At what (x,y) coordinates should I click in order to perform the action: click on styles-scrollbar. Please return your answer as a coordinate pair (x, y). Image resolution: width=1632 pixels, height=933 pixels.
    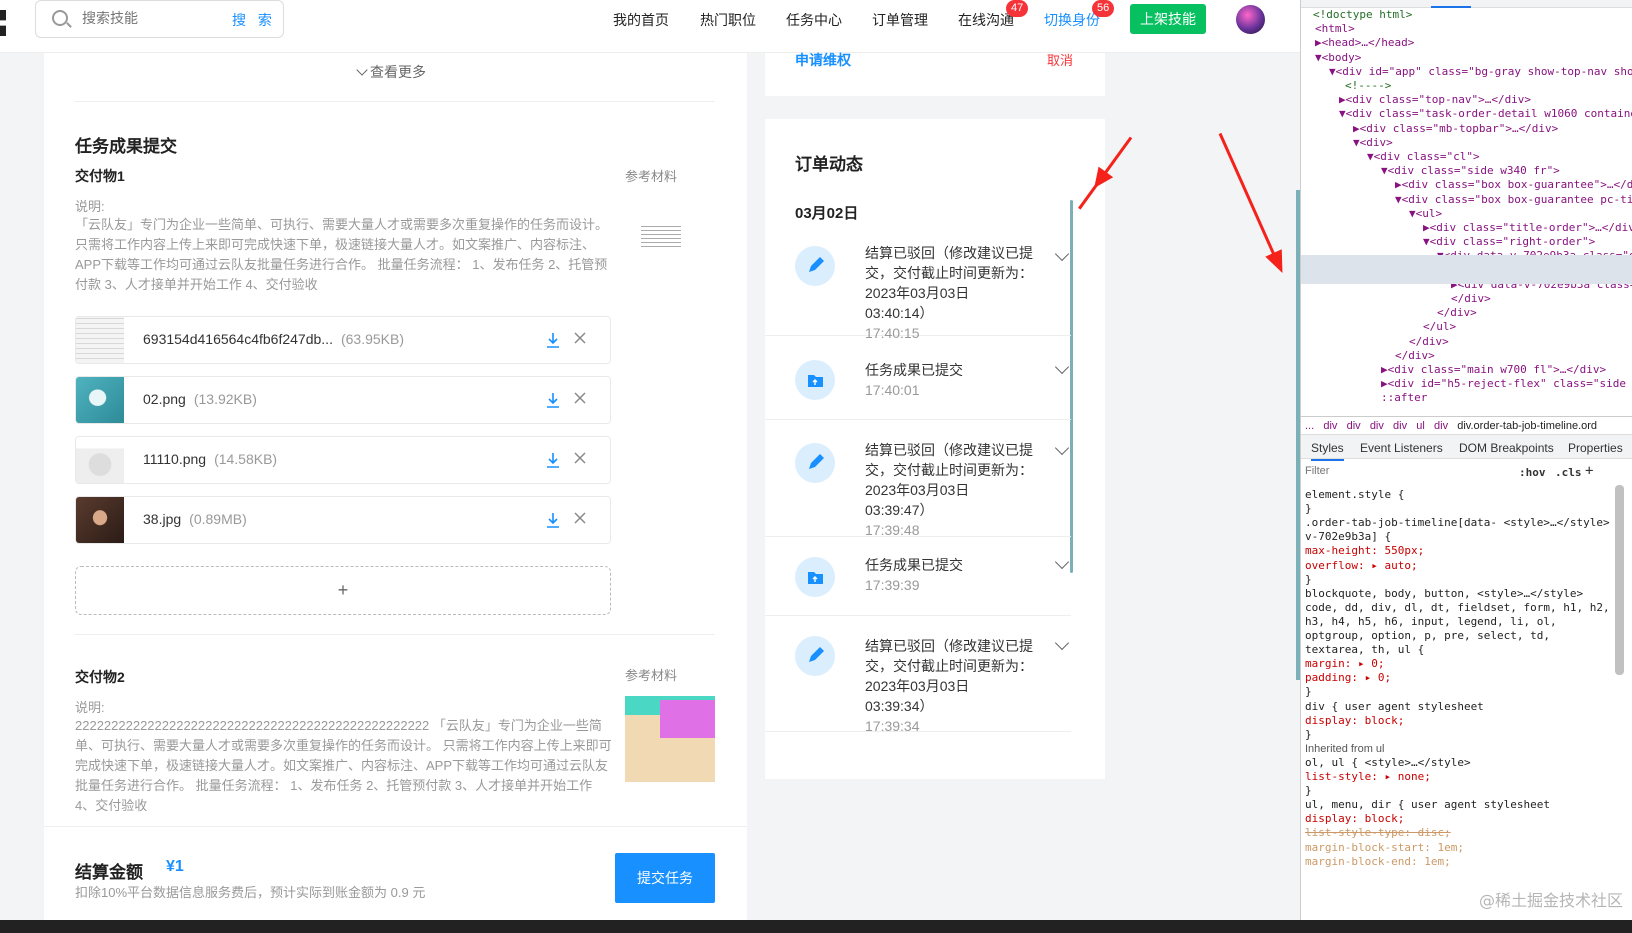
    Looking at the image, I should click on (1619, 580).